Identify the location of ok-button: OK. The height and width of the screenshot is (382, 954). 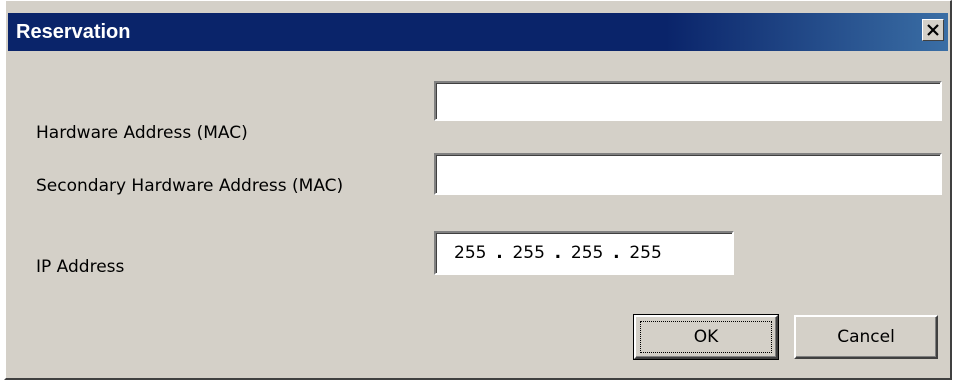
(706, 337).